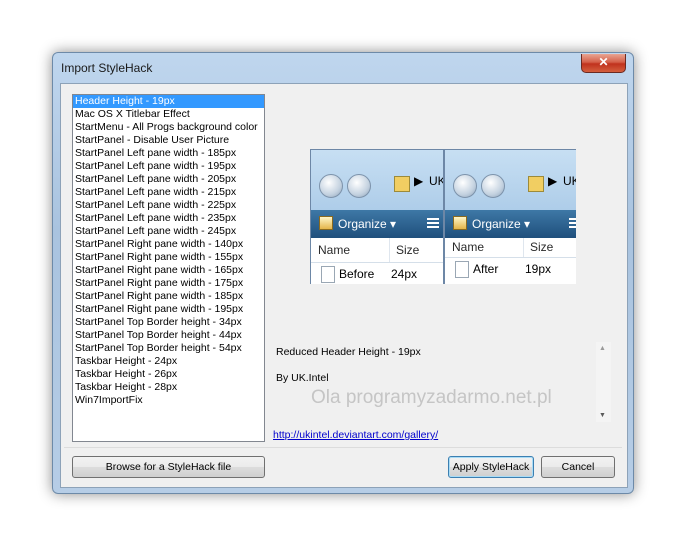 This screenshot has width=686, height=548. What do you see at coordinates (168, 296) in the screenshot?
I see `stylehack-list-item: StartPanel Right pane width - 185px` at bounding box center [168, 296].